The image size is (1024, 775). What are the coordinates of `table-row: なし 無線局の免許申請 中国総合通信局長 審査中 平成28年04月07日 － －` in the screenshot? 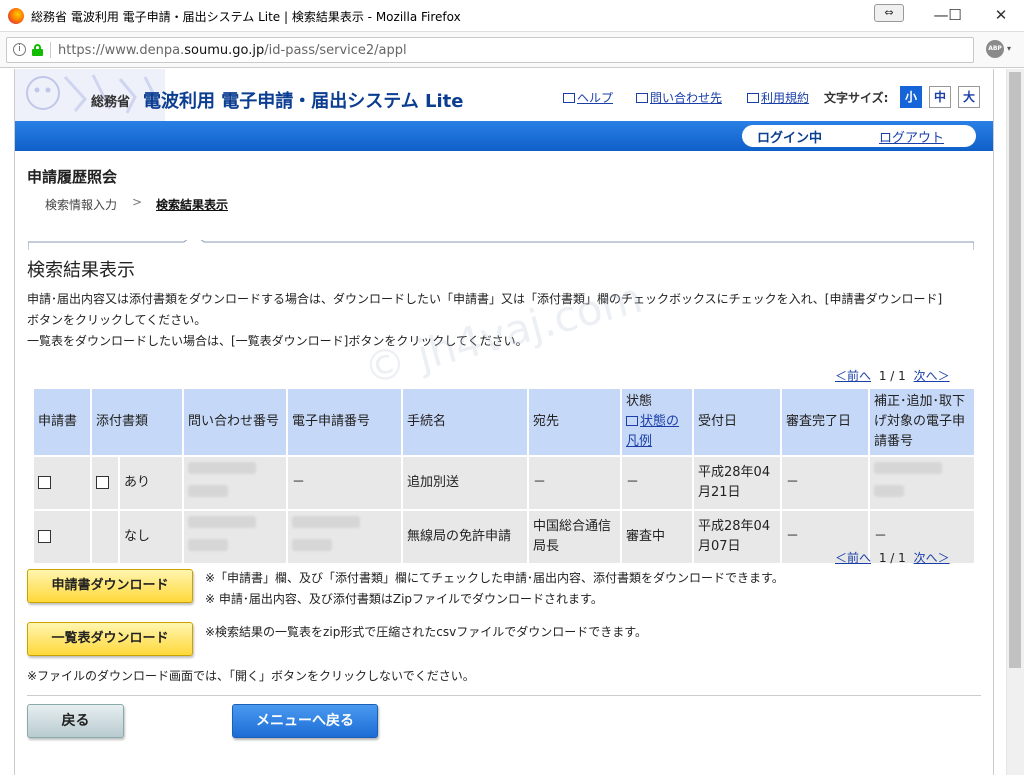 It's located at (504, 537).